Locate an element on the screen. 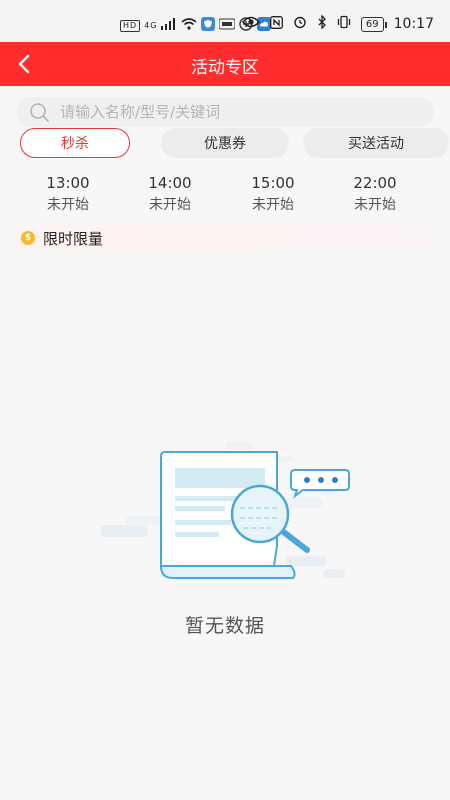 The width and height of the screenshot is (450, 800). tab-buy-get-free: 买送活动 is located at coordinates (376, 143).